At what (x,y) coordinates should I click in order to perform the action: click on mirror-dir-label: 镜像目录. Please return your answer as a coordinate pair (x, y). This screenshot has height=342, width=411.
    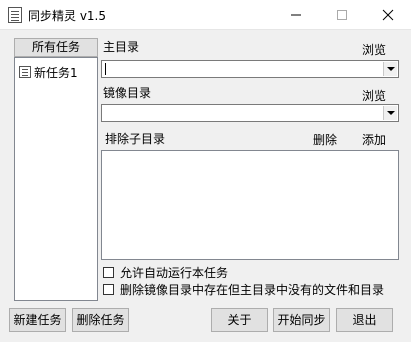
    Looking at the image, I should click on (127, 93).